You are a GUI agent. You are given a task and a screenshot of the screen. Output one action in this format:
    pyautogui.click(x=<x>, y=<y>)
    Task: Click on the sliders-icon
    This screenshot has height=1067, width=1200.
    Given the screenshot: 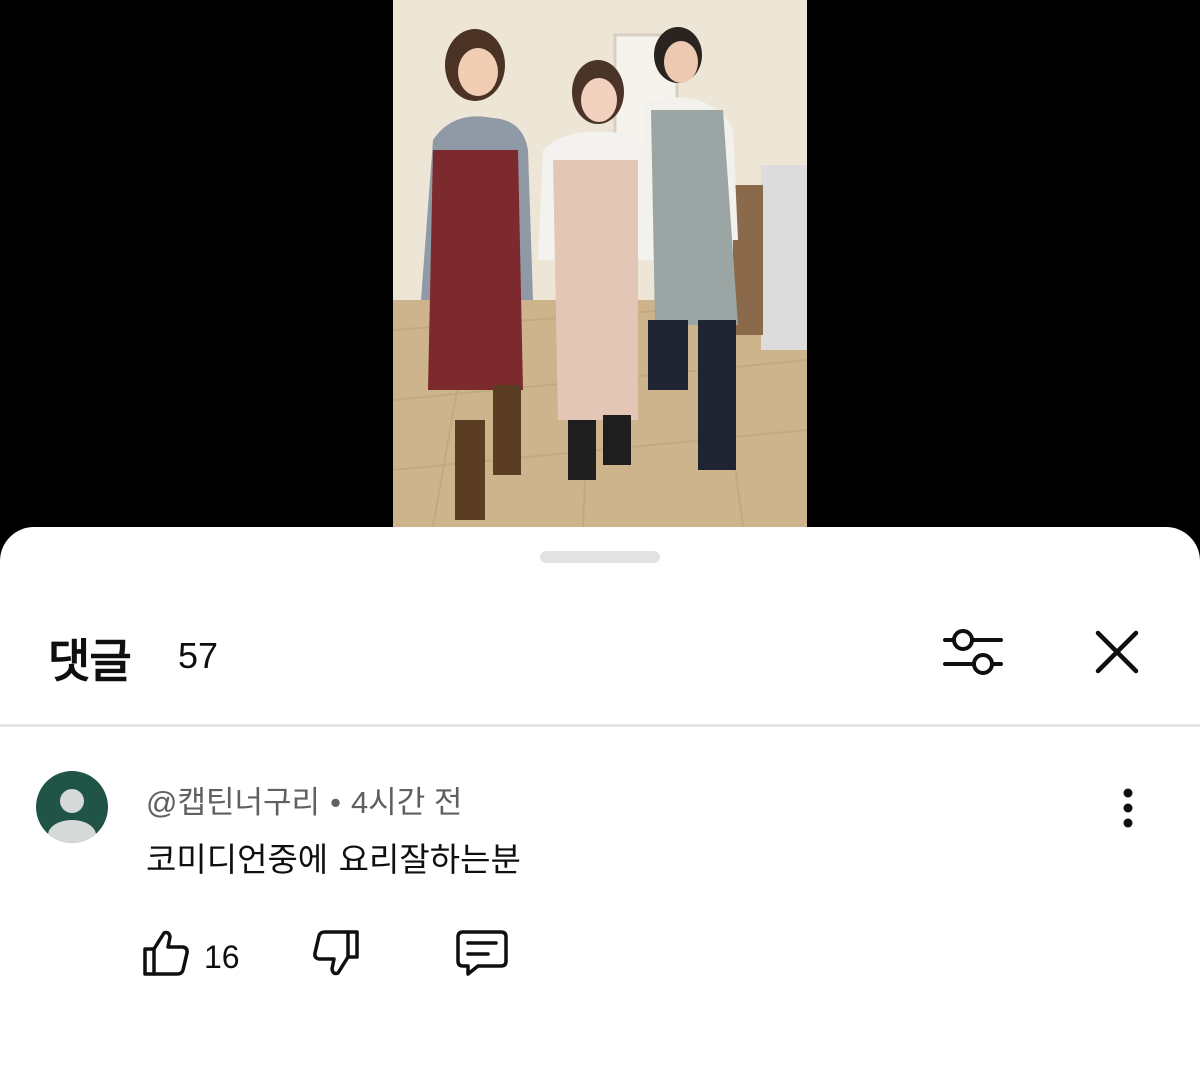 What is the action you would take?
    pyautogui.click(x=973, y=652)
    